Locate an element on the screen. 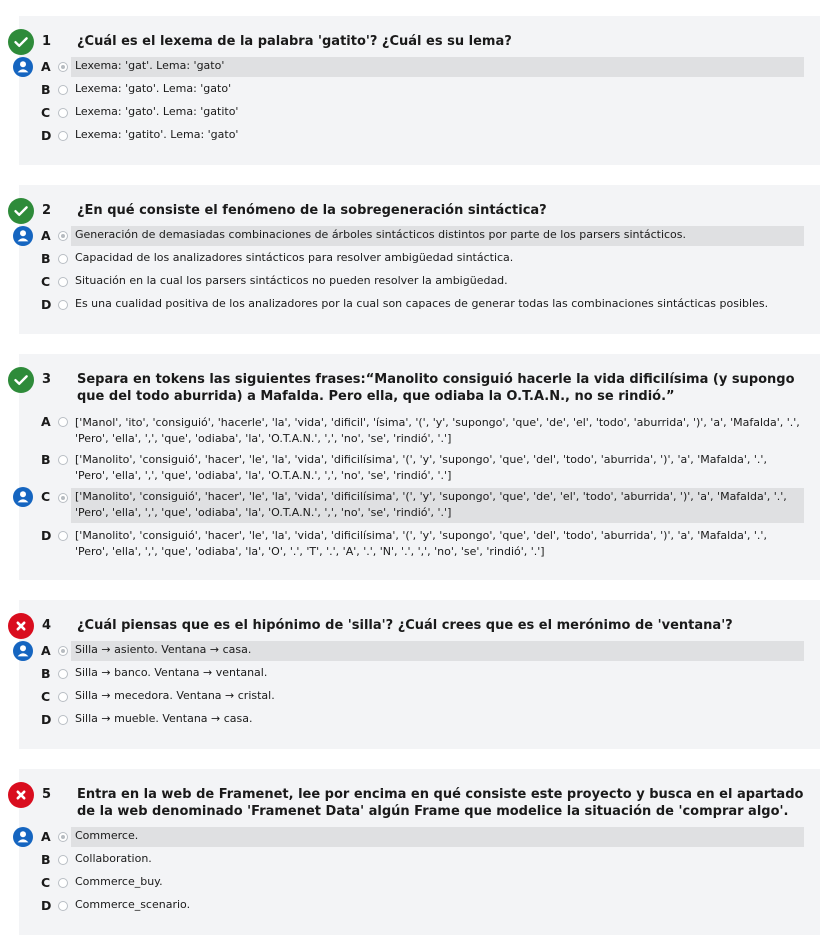 The height and width of the screenshot is (947, 824). option-text: Silla → asiento. Ventana → casa. is located at coordinates (437, 651).